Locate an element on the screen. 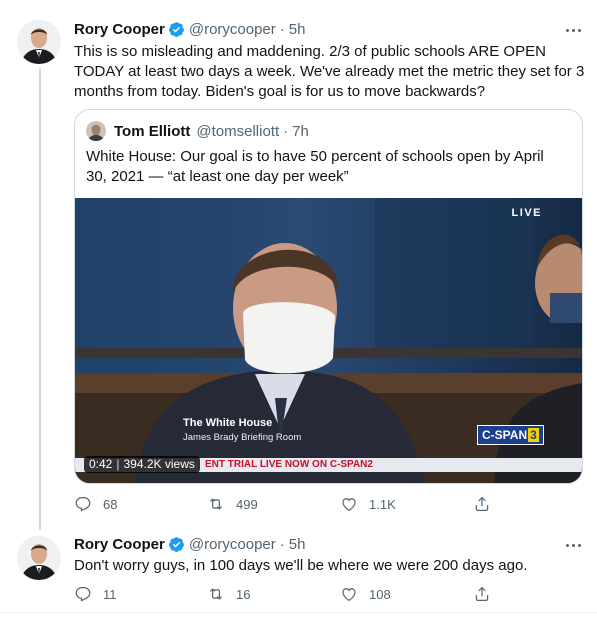  quoted-author-name: Tom Elliott is located at coordinates (152, 131).